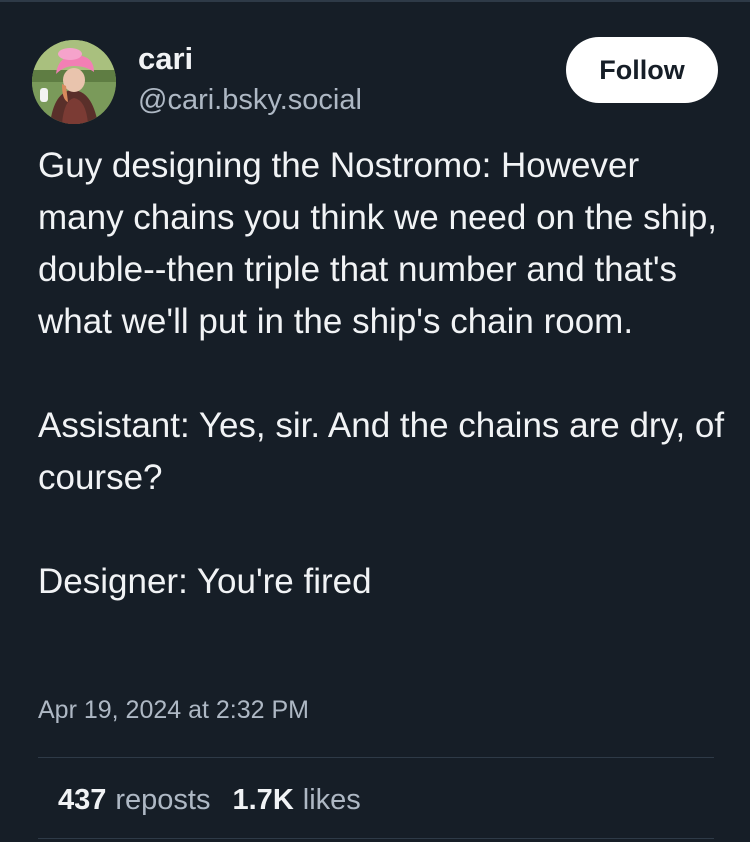 The image size is (750, 842). Describe the element at coordinates (250, 100) in the screenshot. I see `author-handle: @cari.bsky.social` at that location.